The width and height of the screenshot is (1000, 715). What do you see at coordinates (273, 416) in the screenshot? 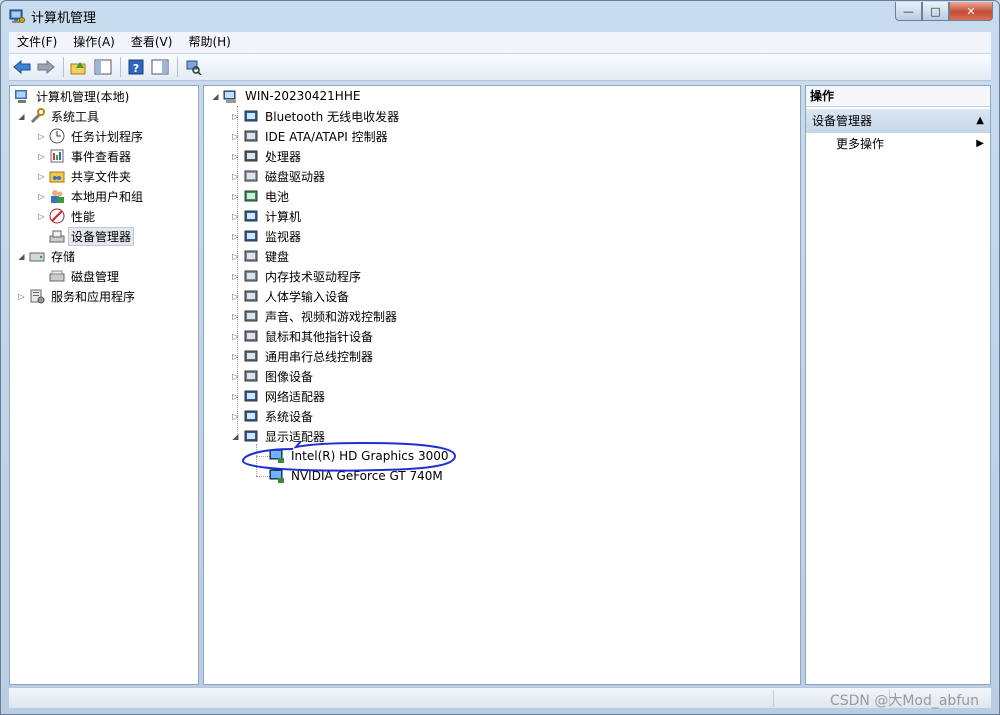
I see `device-category-row: ▷ 系统设备` at bounding box center [273, 416].